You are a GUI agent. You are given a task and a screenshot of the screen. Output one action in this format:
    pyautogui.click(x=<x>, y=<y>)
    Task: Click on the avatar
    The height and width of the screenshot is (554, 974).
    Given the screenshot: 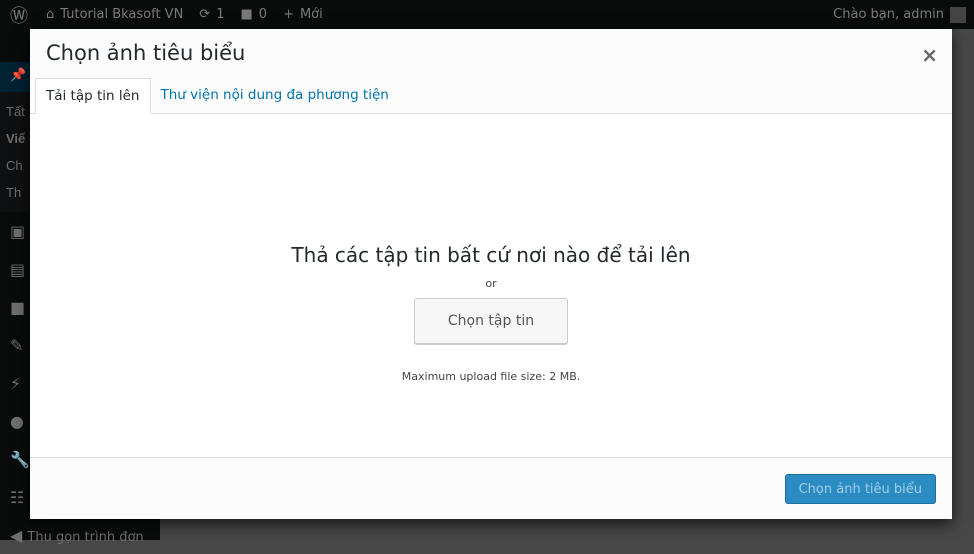 What is the action you would take?
    pyautogui.click(x=958, y=14)
    